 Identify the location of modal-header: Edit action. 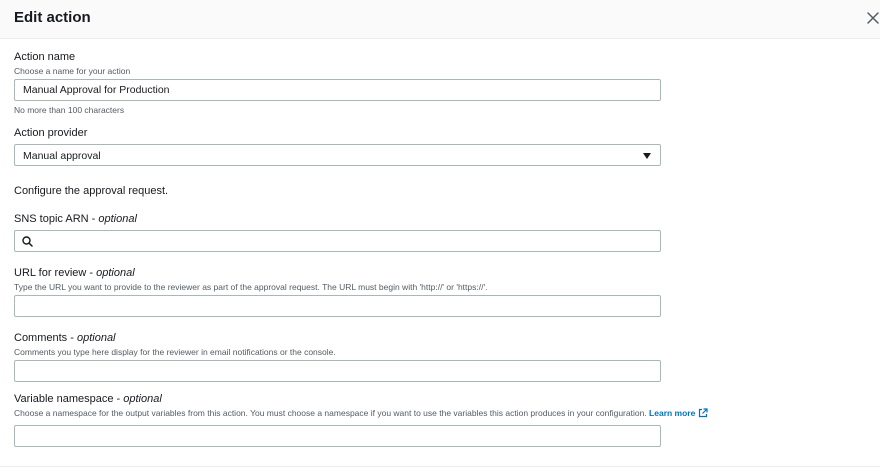
(440, 19).